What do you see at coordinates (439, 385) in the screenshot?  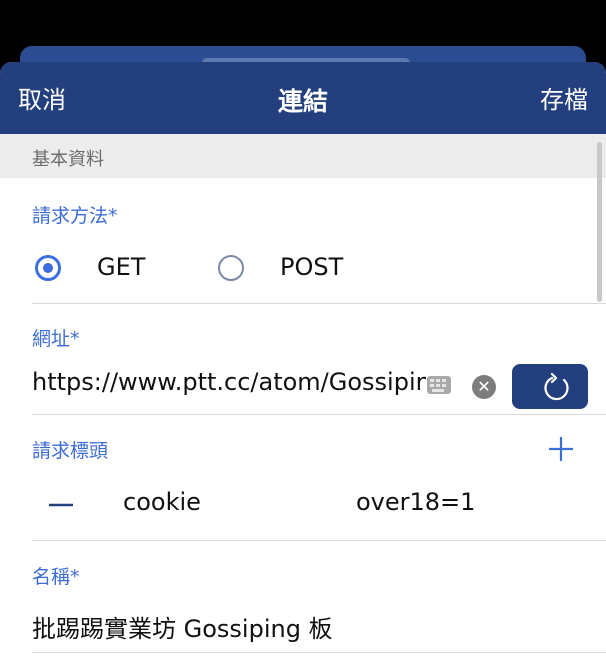 I see `keyboard-icon` at bounding box center [439, 385].